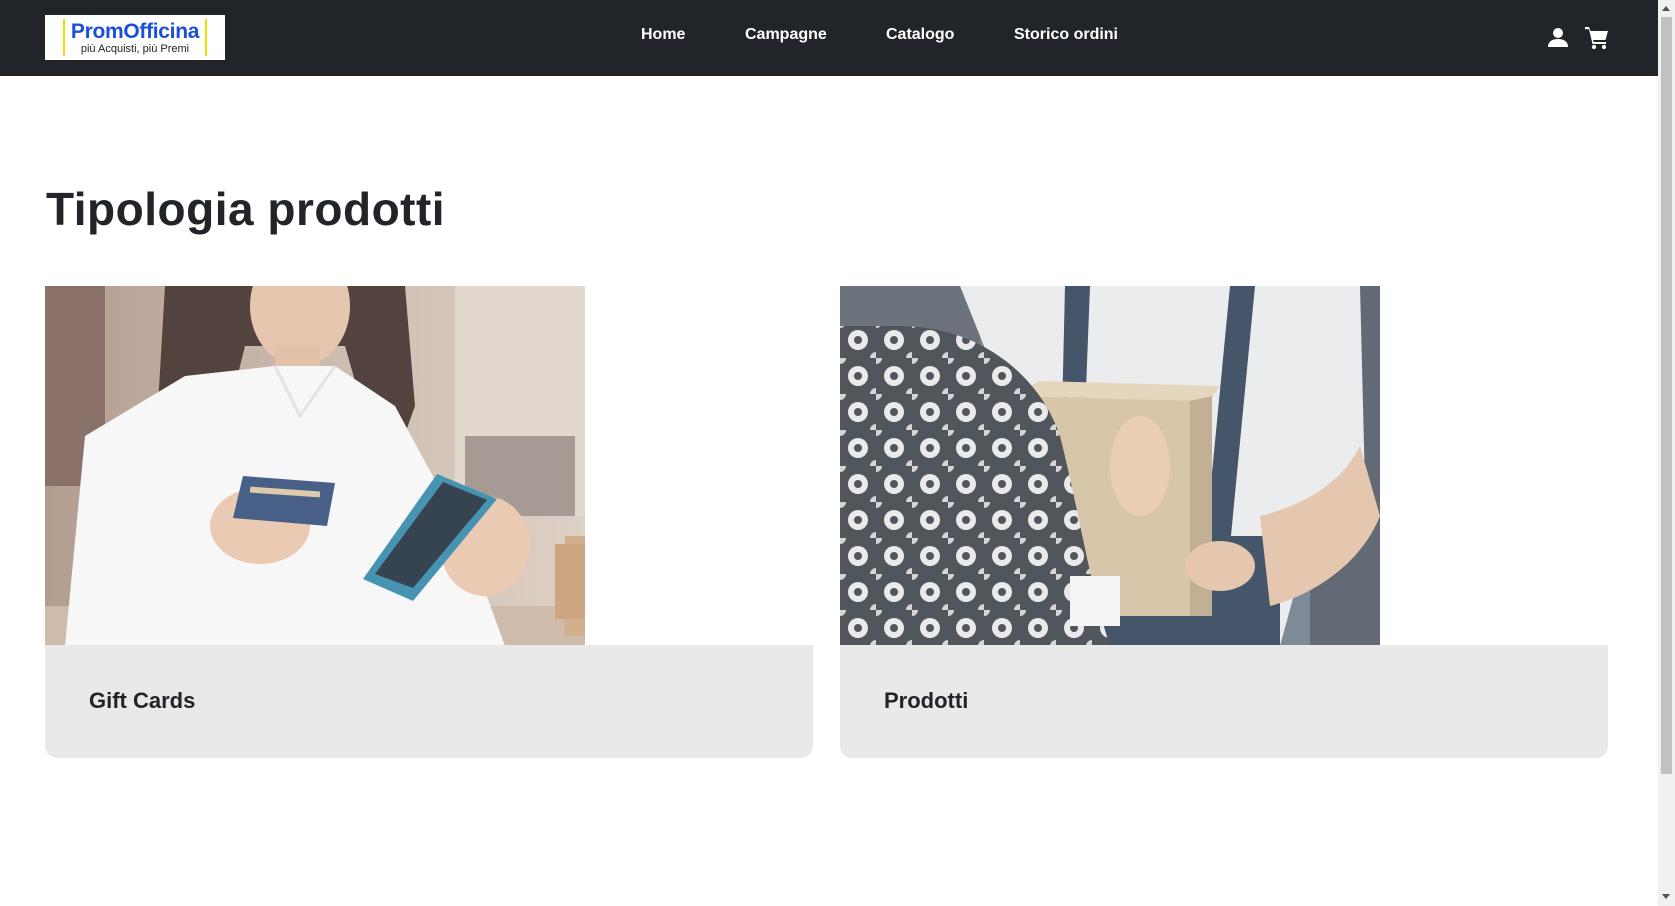  Describe the element at coordinates (1666, 8) in the screenshot. I see `scroll-up-arrow-icon` at that location.